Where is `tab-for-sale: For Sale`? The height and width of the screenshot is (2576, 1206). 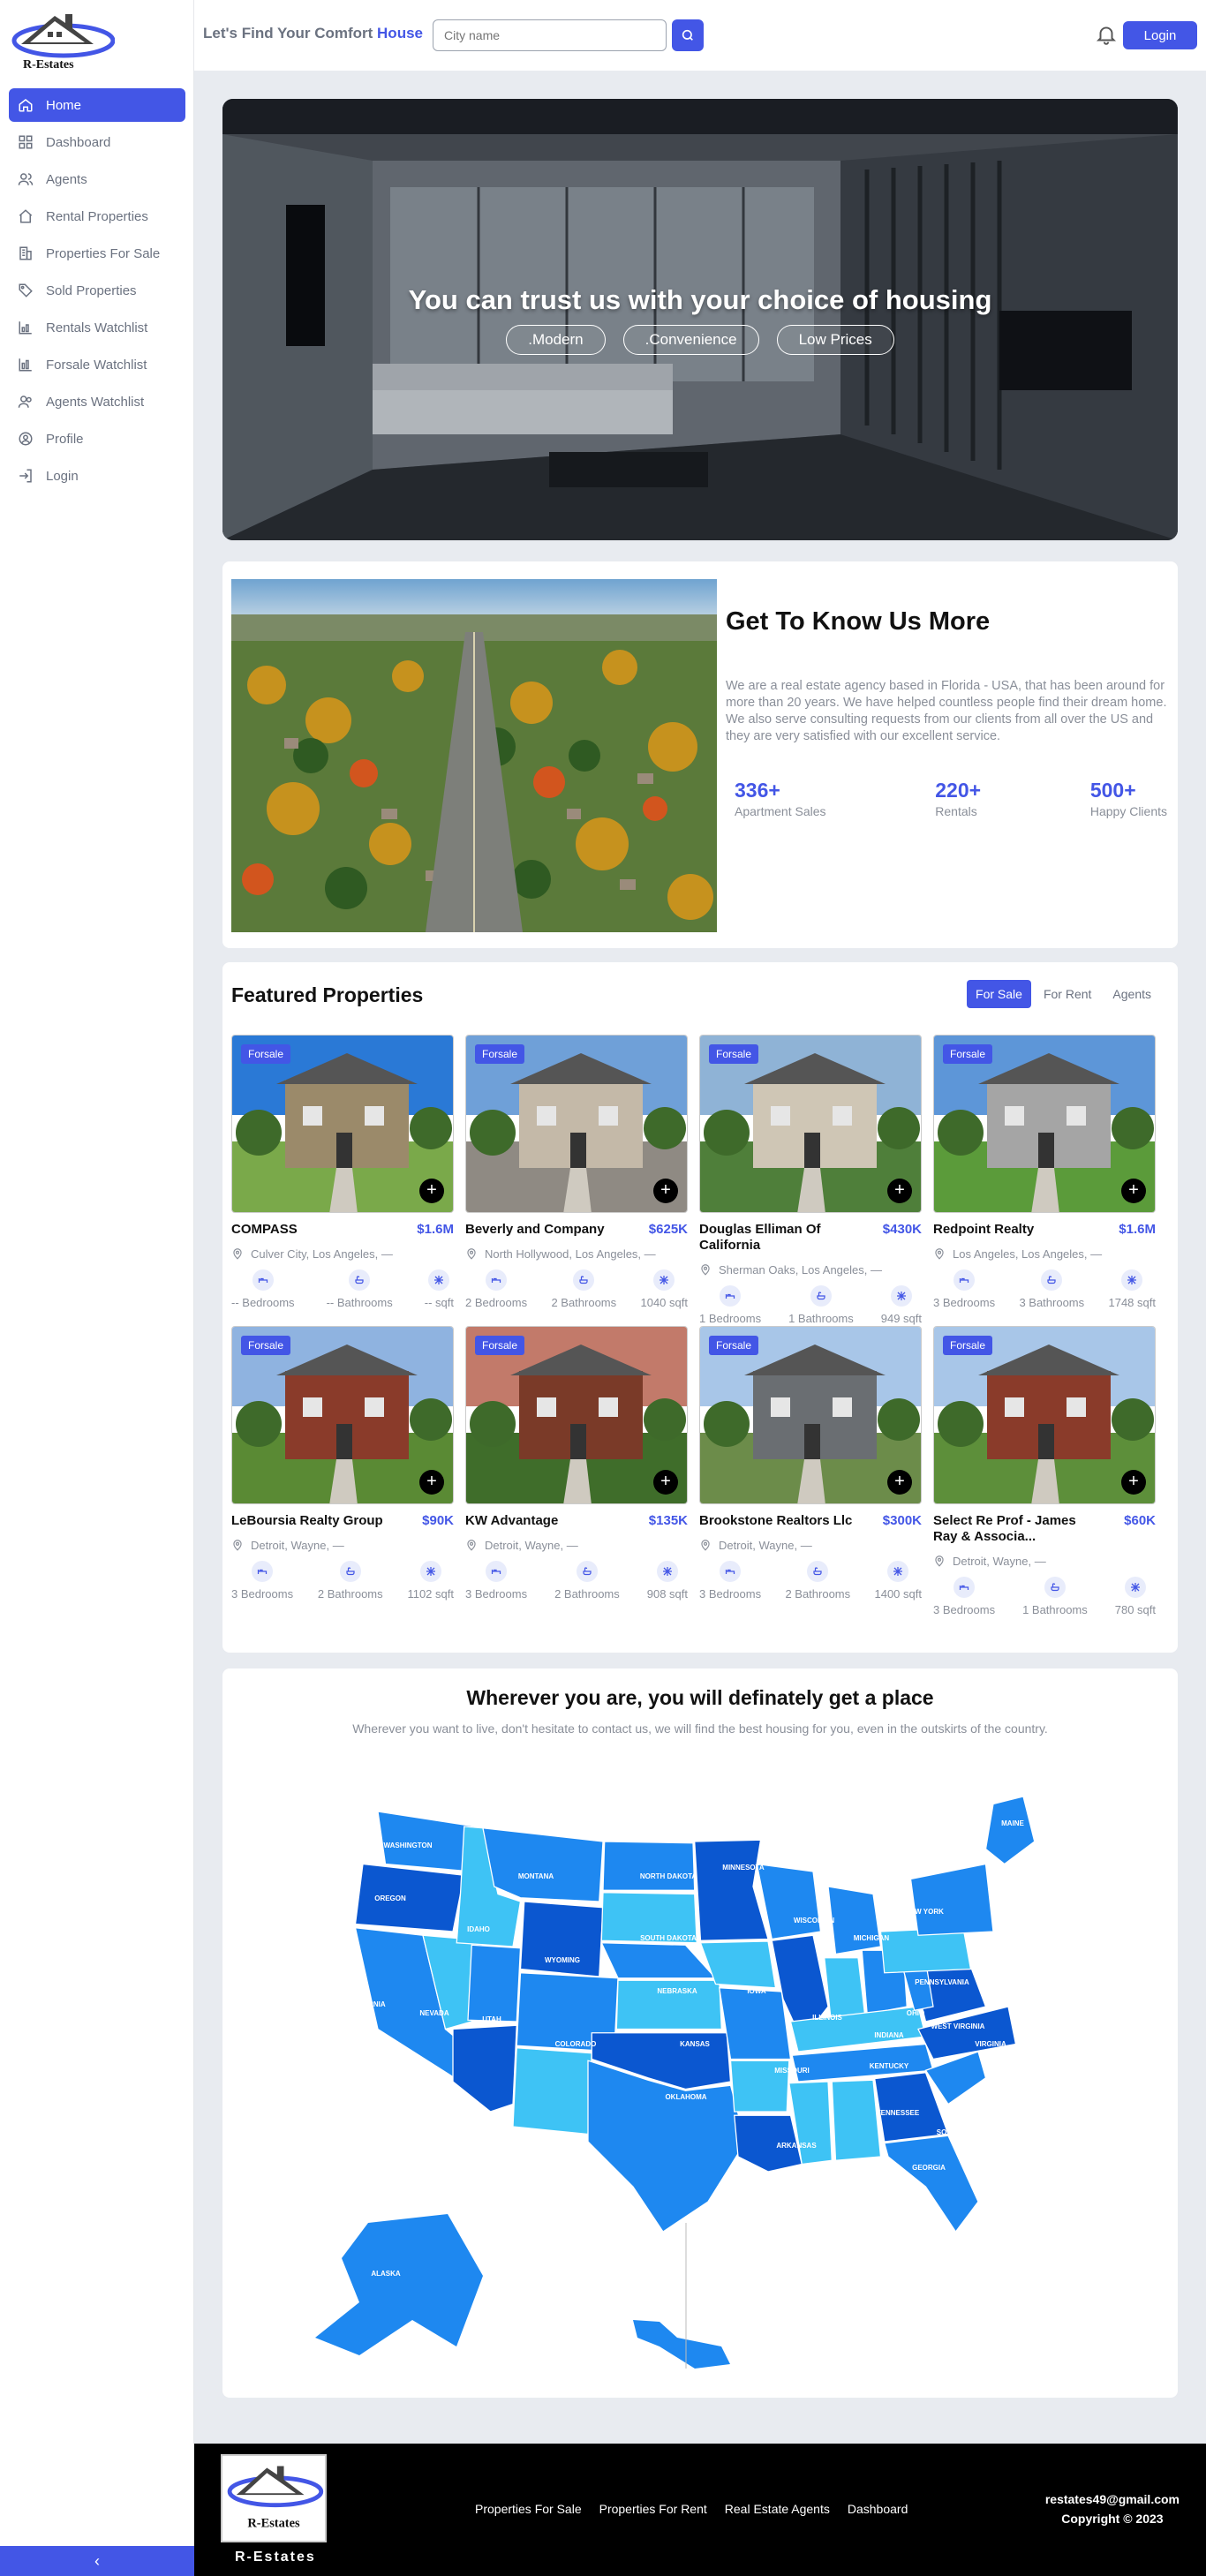 tab-for-sale: For Sale is located at coordinates (999, 994).